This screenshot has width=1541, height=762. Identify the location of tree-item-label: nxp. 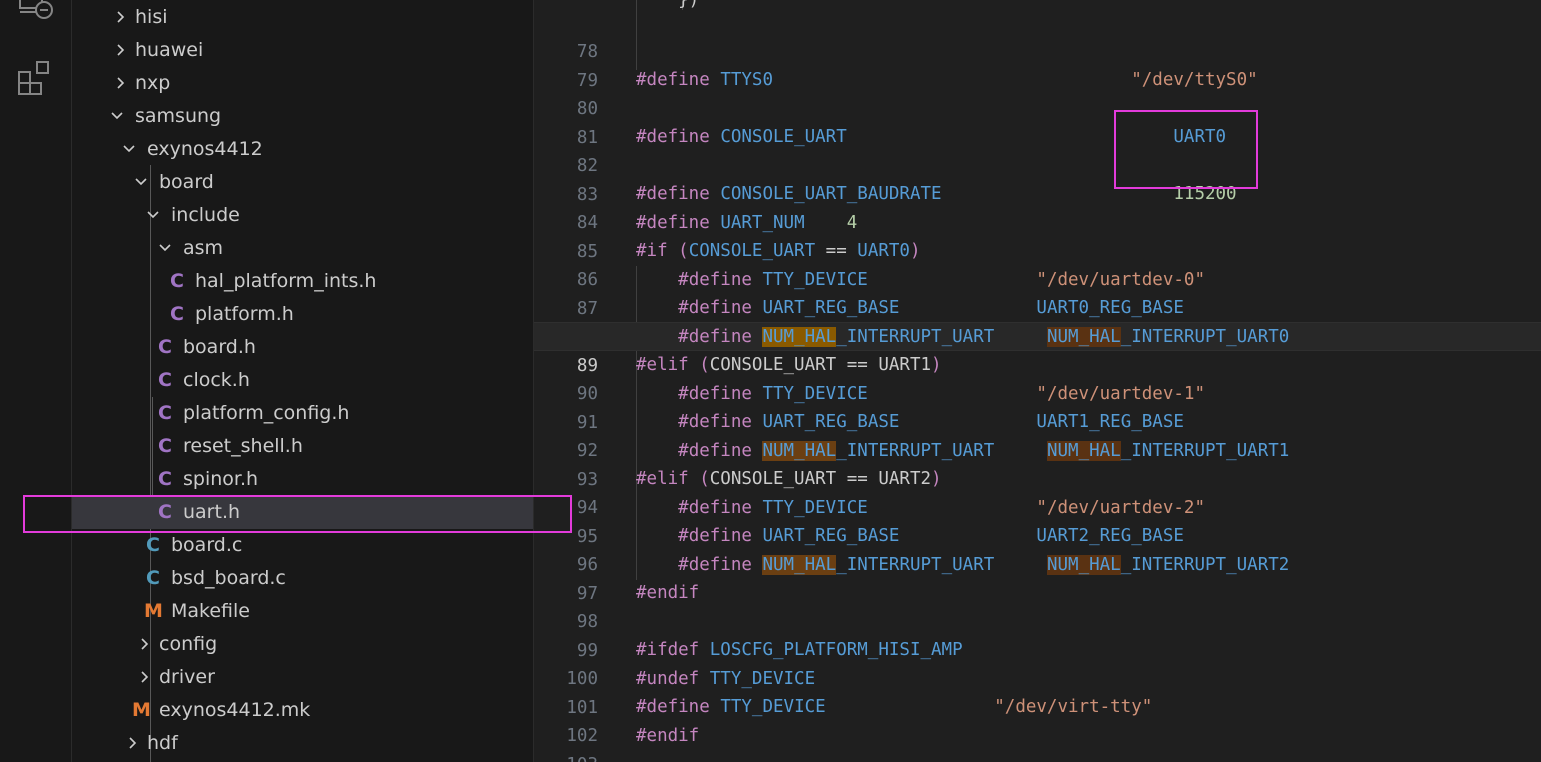
(153, 83).